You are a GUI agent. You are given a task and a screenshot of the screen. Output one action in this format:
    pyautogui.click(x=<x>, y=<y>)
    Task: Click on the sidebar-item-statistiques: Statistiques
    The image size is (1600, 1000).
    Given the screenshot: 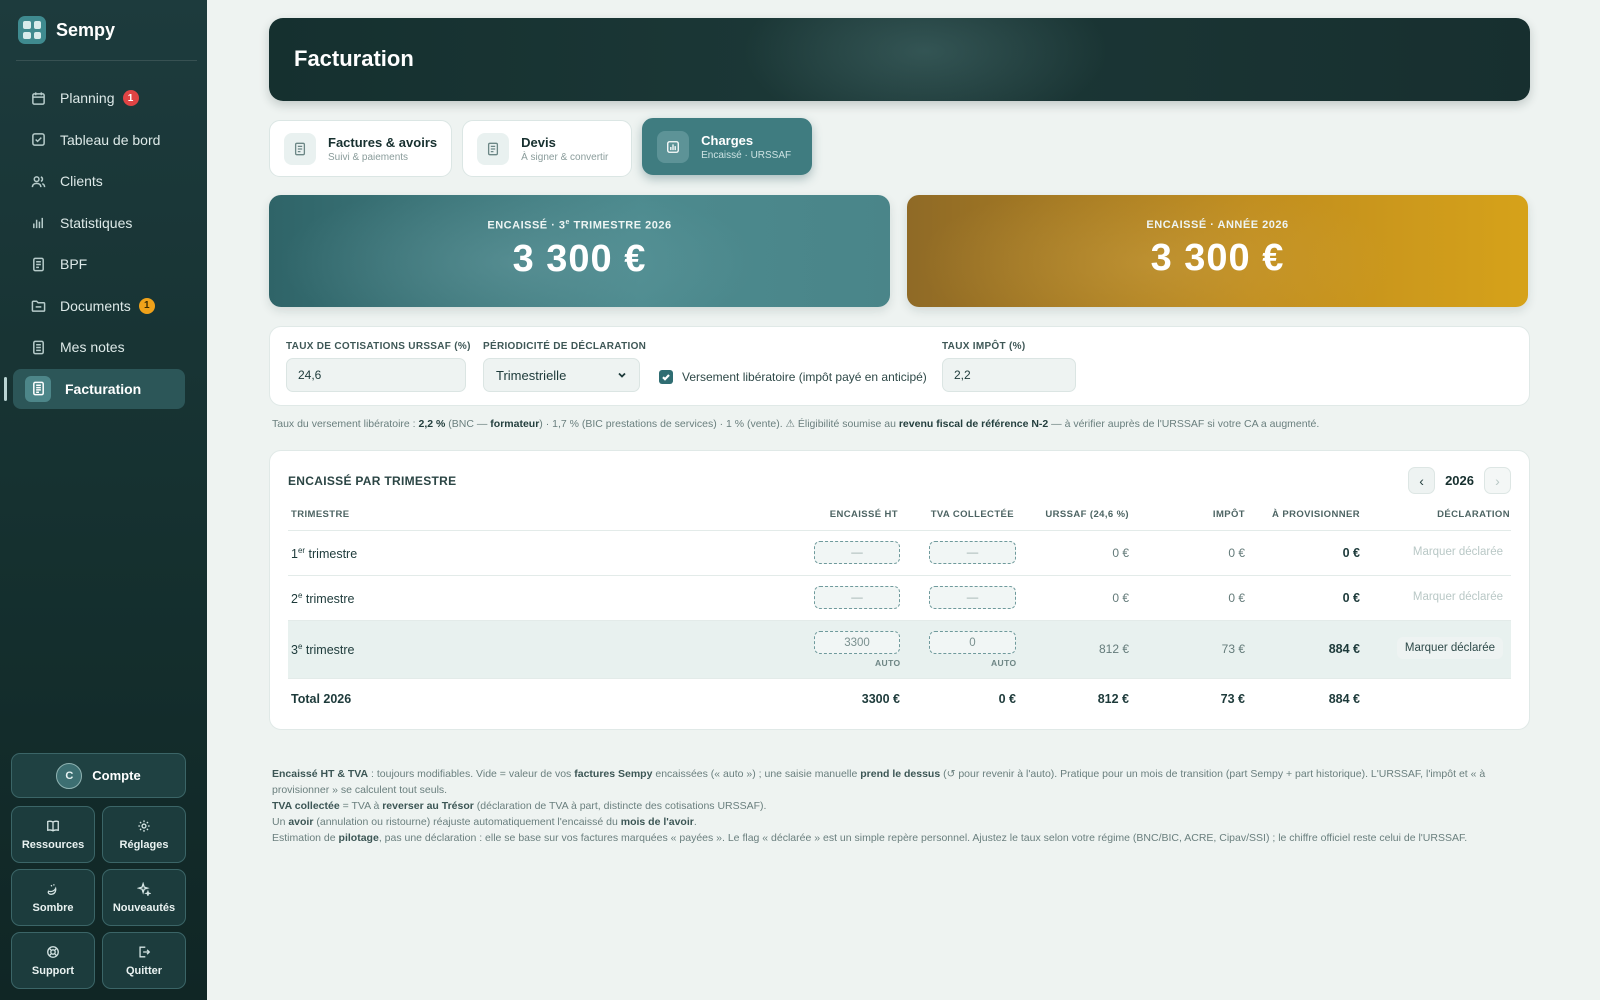 What is the action you would take?
    pyautogui.click(x=99, y=223)
    